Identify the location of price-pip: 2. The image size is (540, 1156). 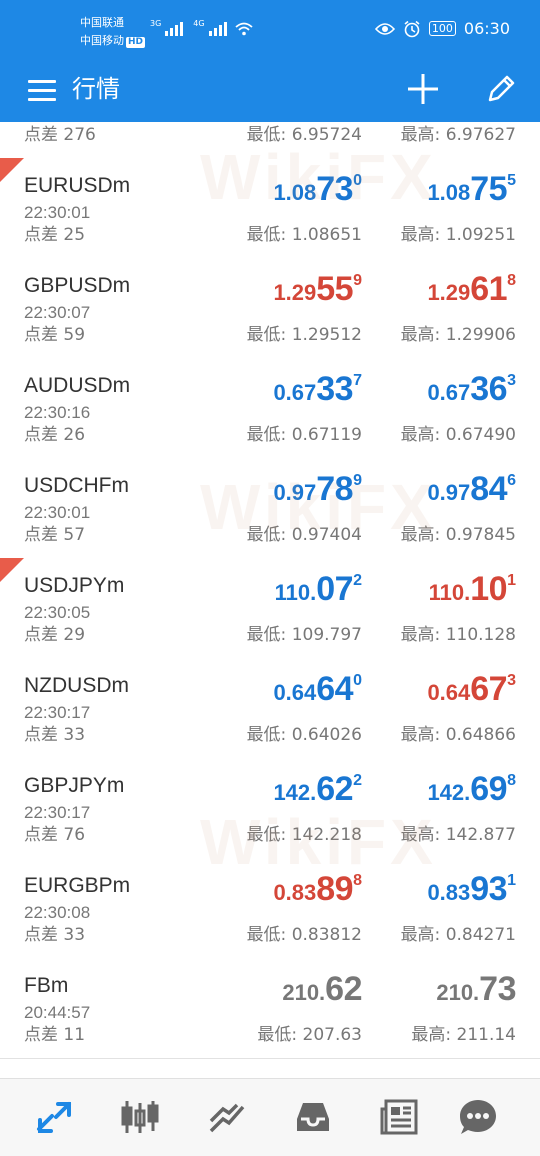
(357, 580).